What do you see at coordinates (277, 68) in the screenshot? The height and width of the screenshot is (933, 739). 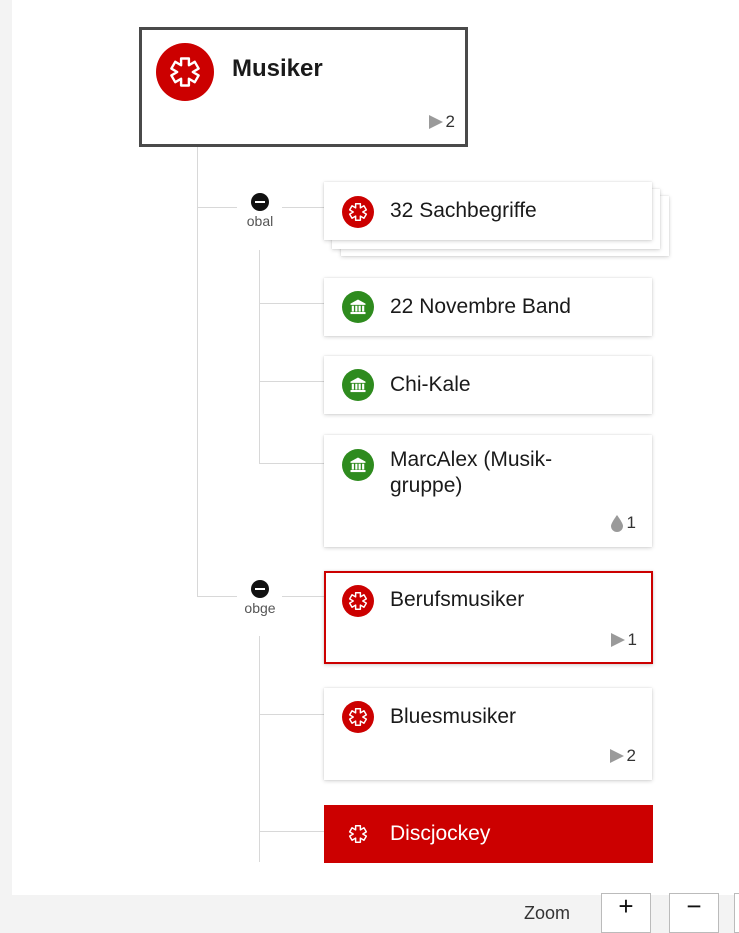 I see `root-node-title: Musiker` at bounding box center [277, 68].